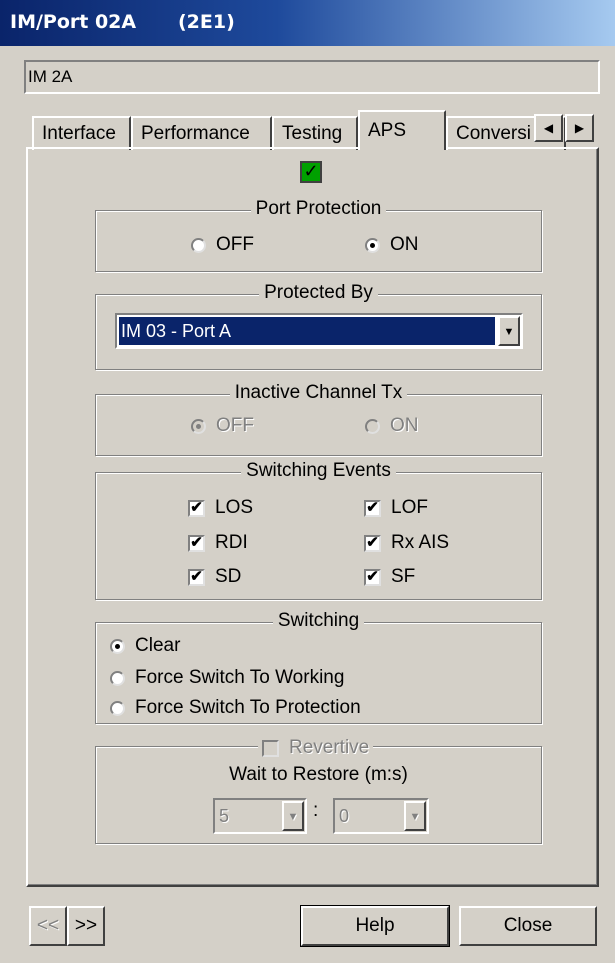 Image resolution: width=615 pixels, height=963 pixels. What do you see at coordinates (420, 542) in the screenshot?
I see `event-rx-ais-label: Rx AIS` at bounding box center [420, 542].